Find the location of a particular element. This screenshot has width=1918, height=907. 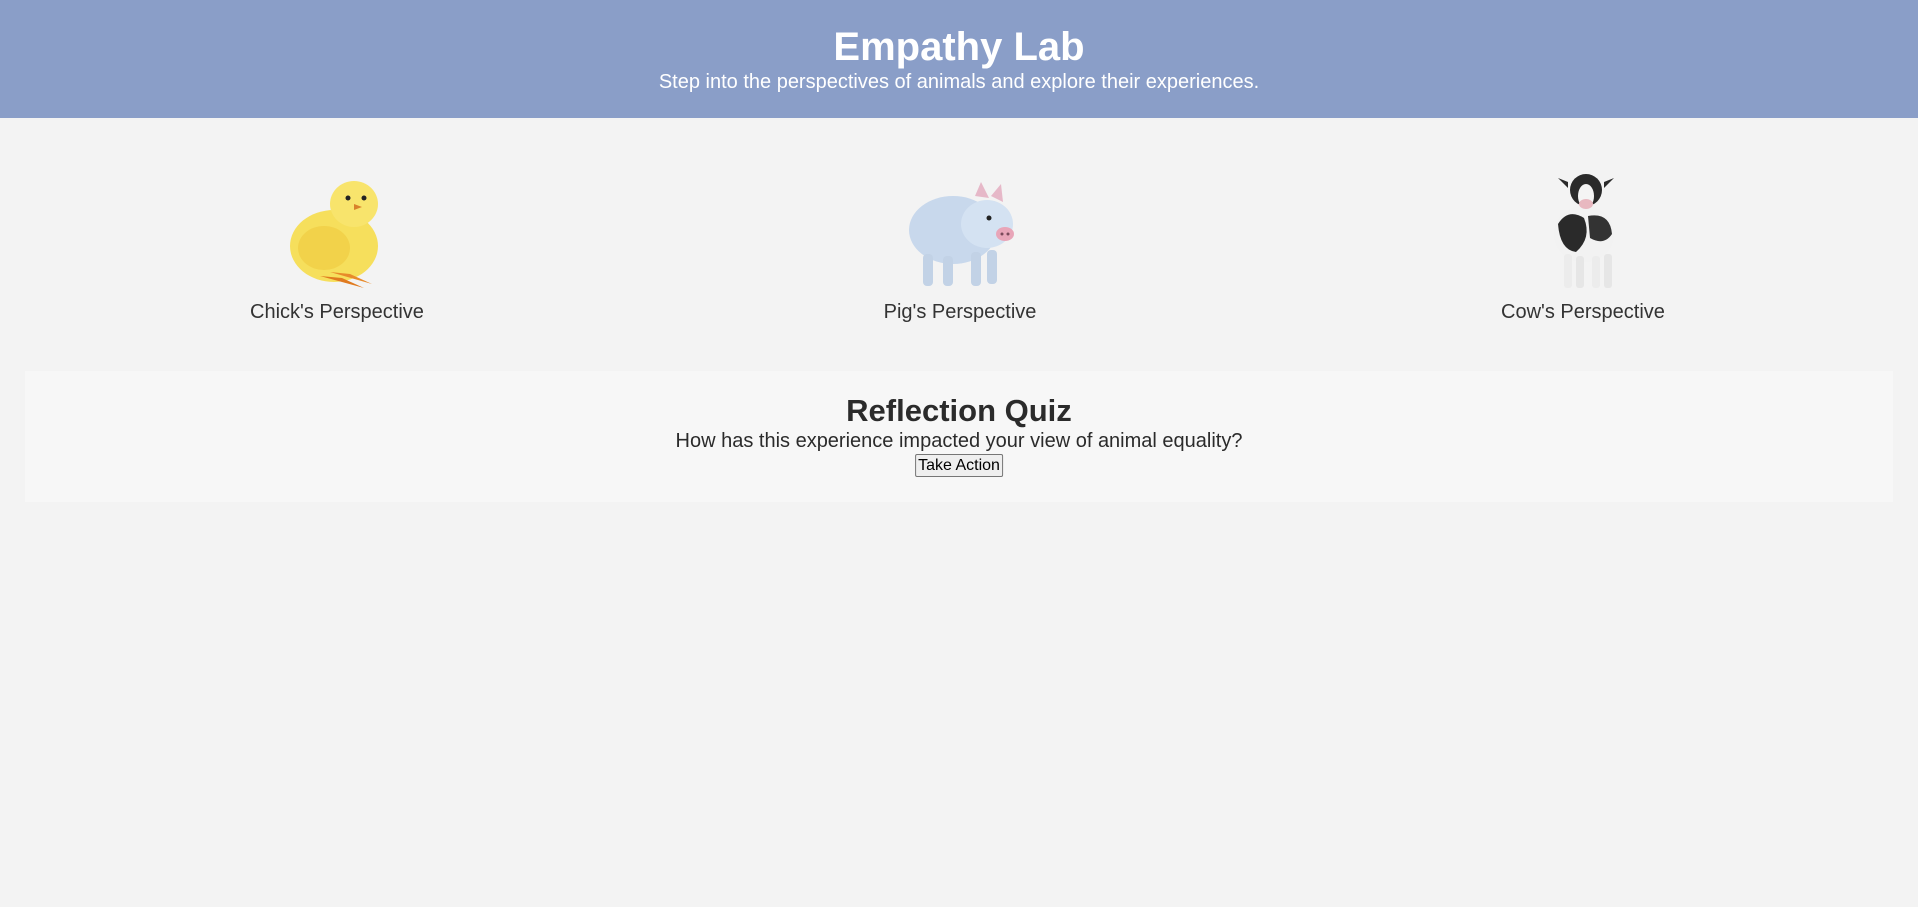

take-action-button: Take Action is located at coordinates (959, 465).